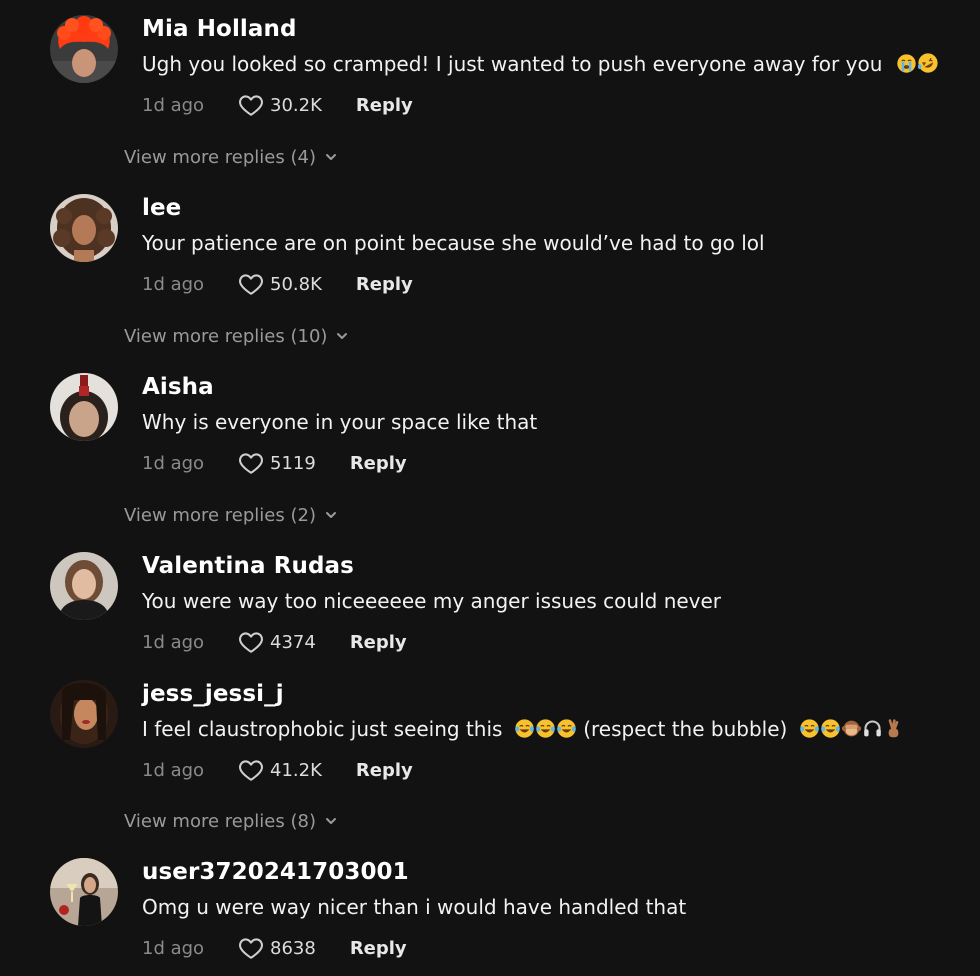  I want to click on see-no-evil-monkey-icon, so click(851, 728).